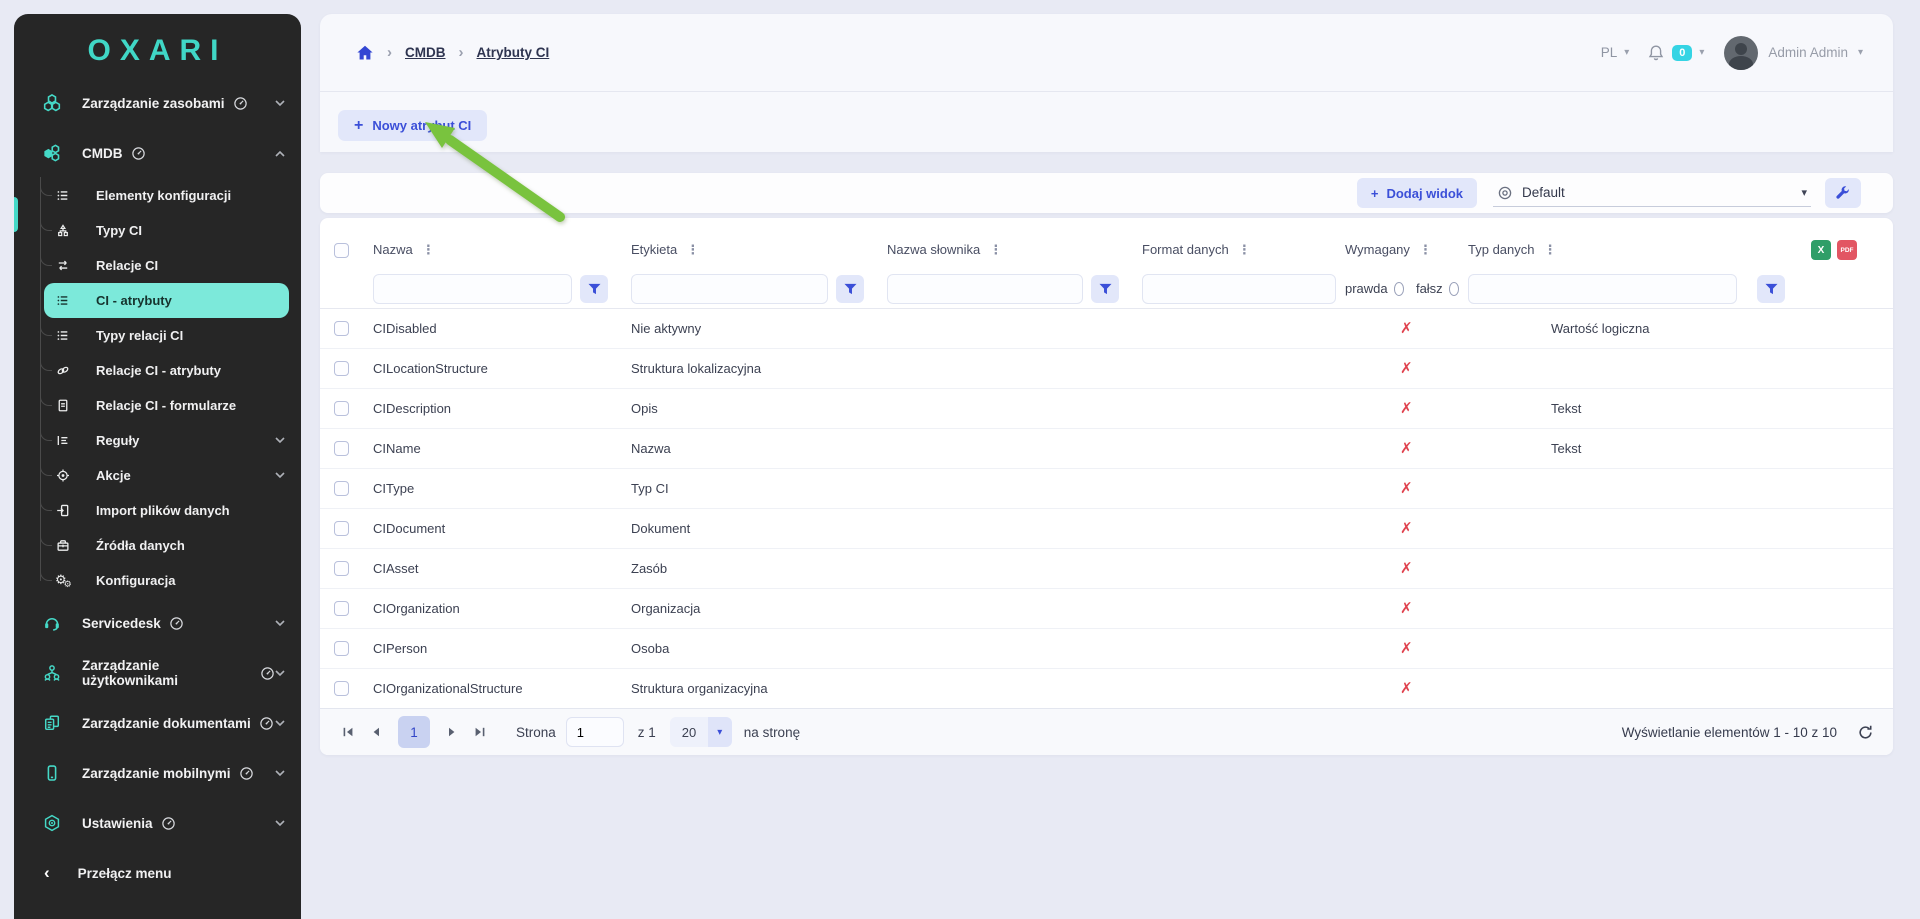  I want to click on view-selector: Default ▾, so click(1652, 193).